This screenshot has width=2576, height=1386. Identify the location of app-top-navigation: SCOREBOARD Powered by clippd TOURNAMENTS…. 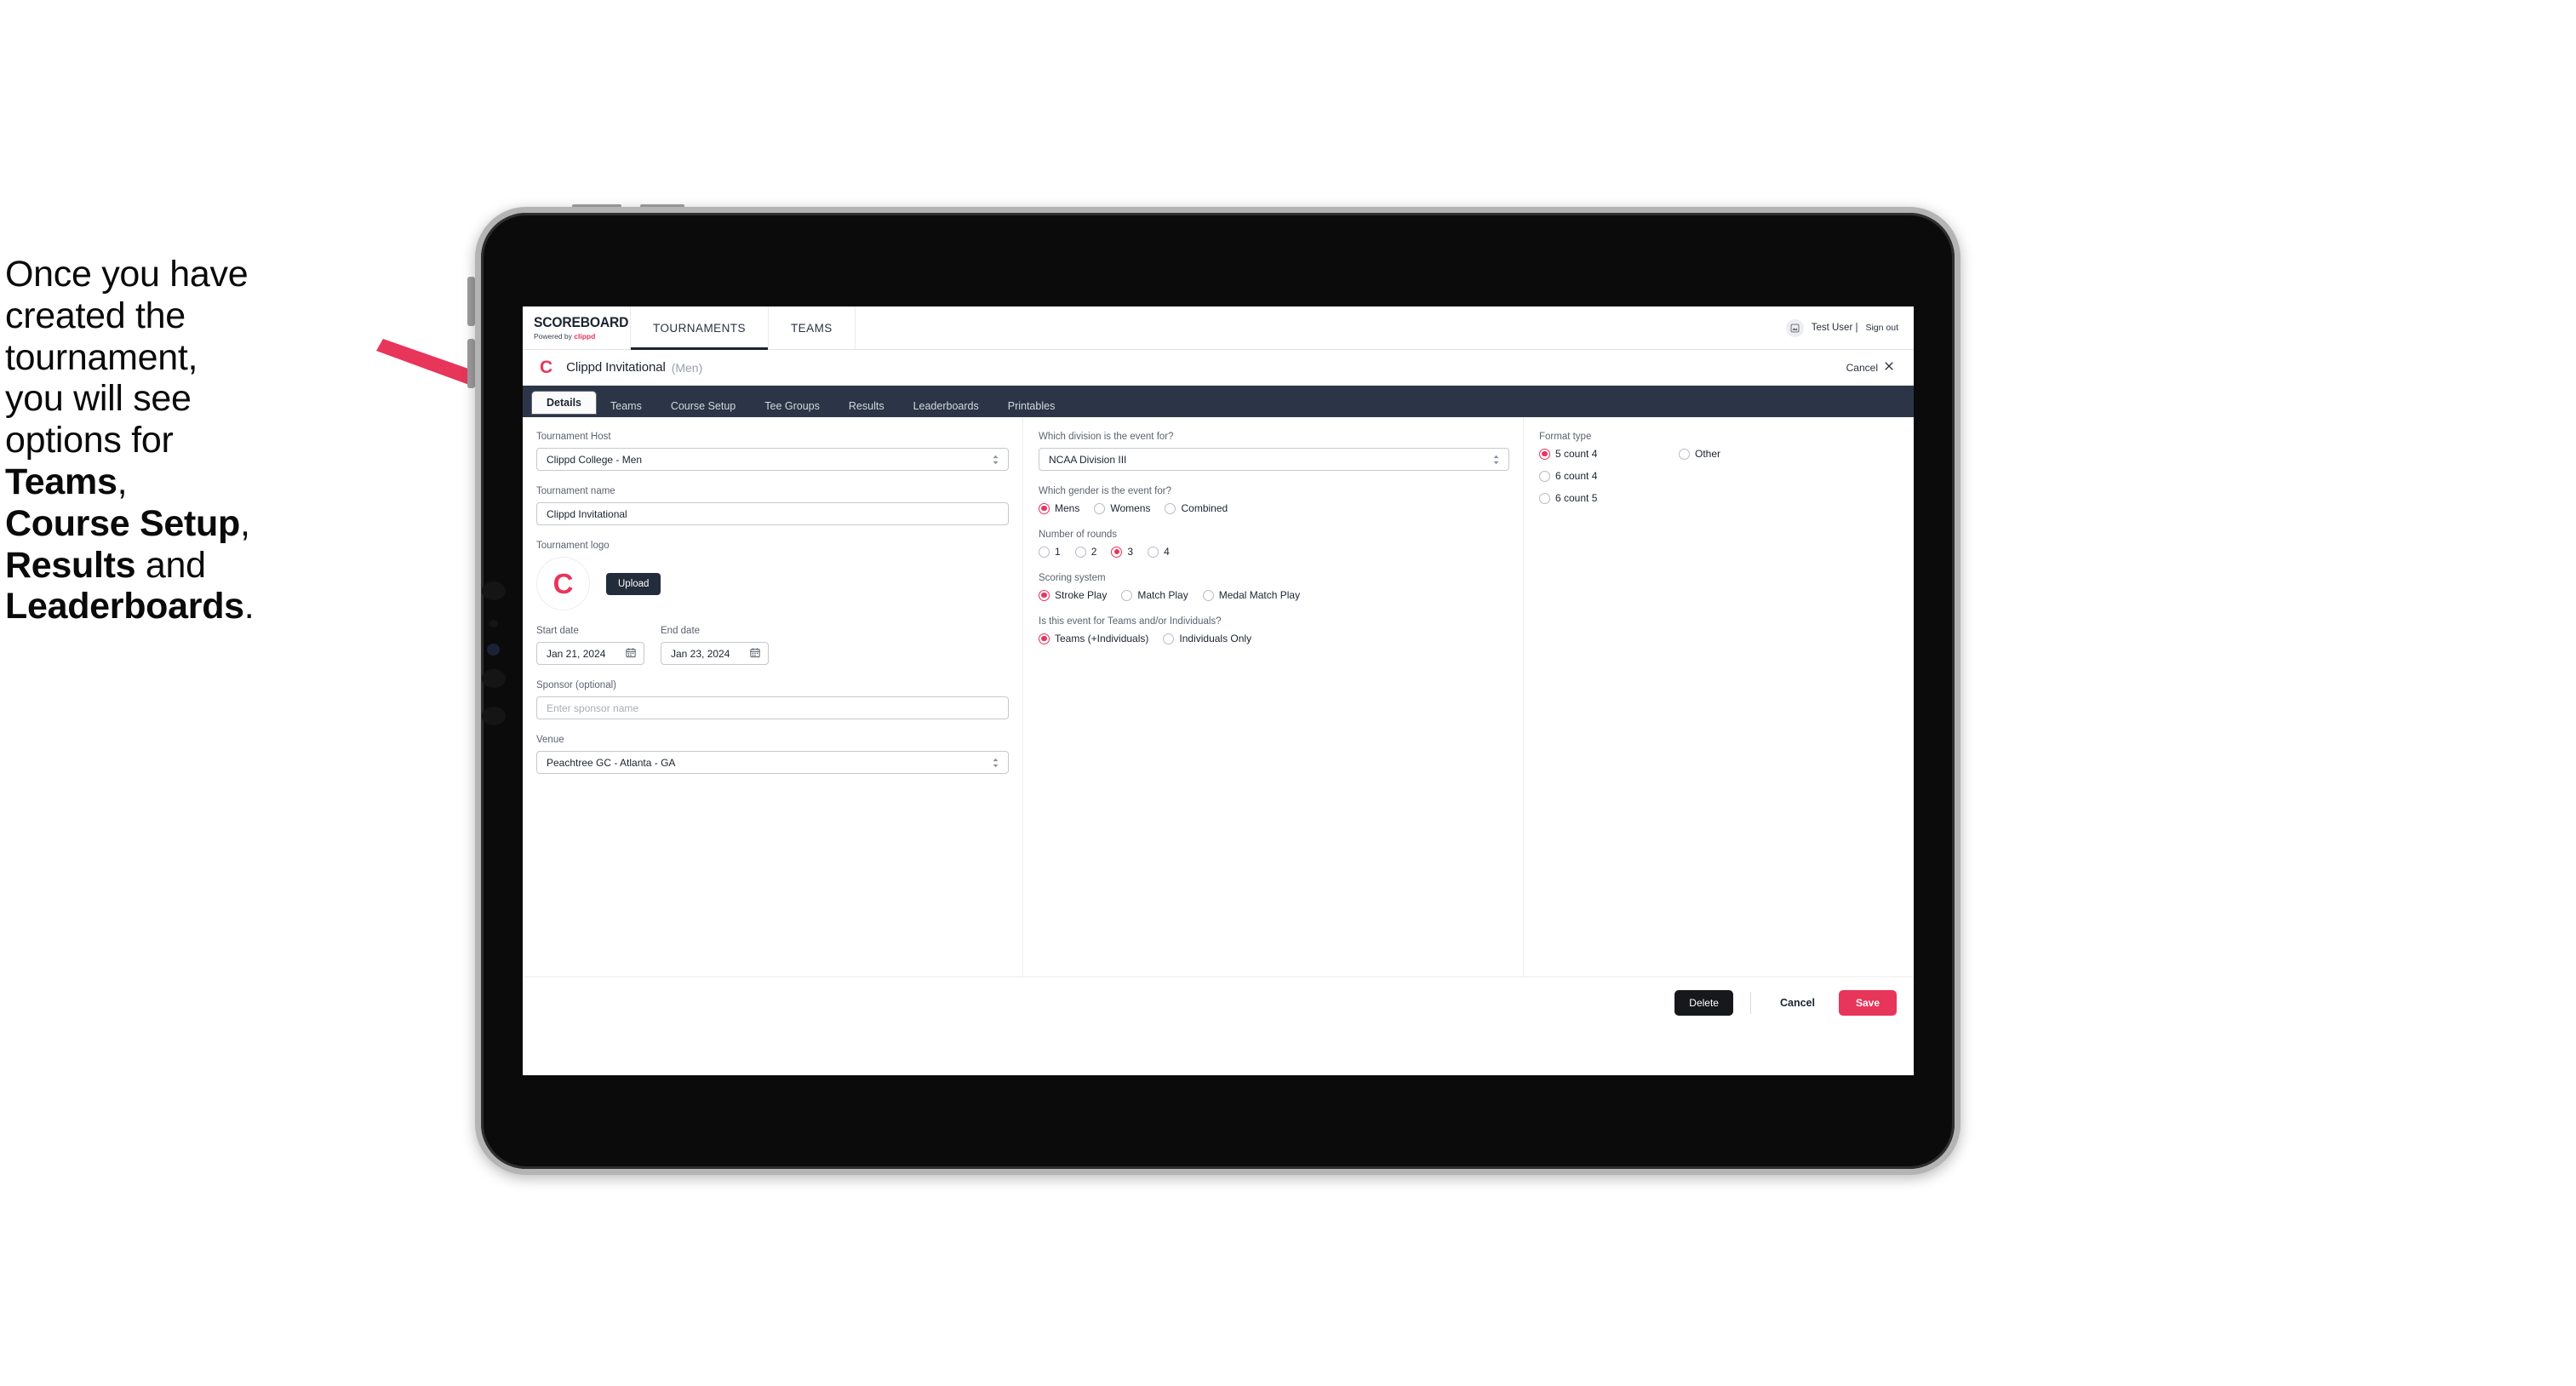
(1218, 328).